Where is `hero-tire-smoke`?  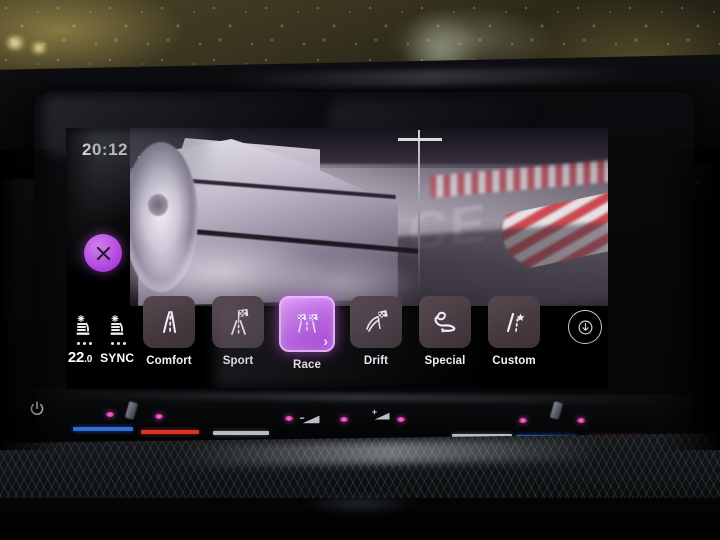 hero-tire-smoke is located at coordinates (280, 259).